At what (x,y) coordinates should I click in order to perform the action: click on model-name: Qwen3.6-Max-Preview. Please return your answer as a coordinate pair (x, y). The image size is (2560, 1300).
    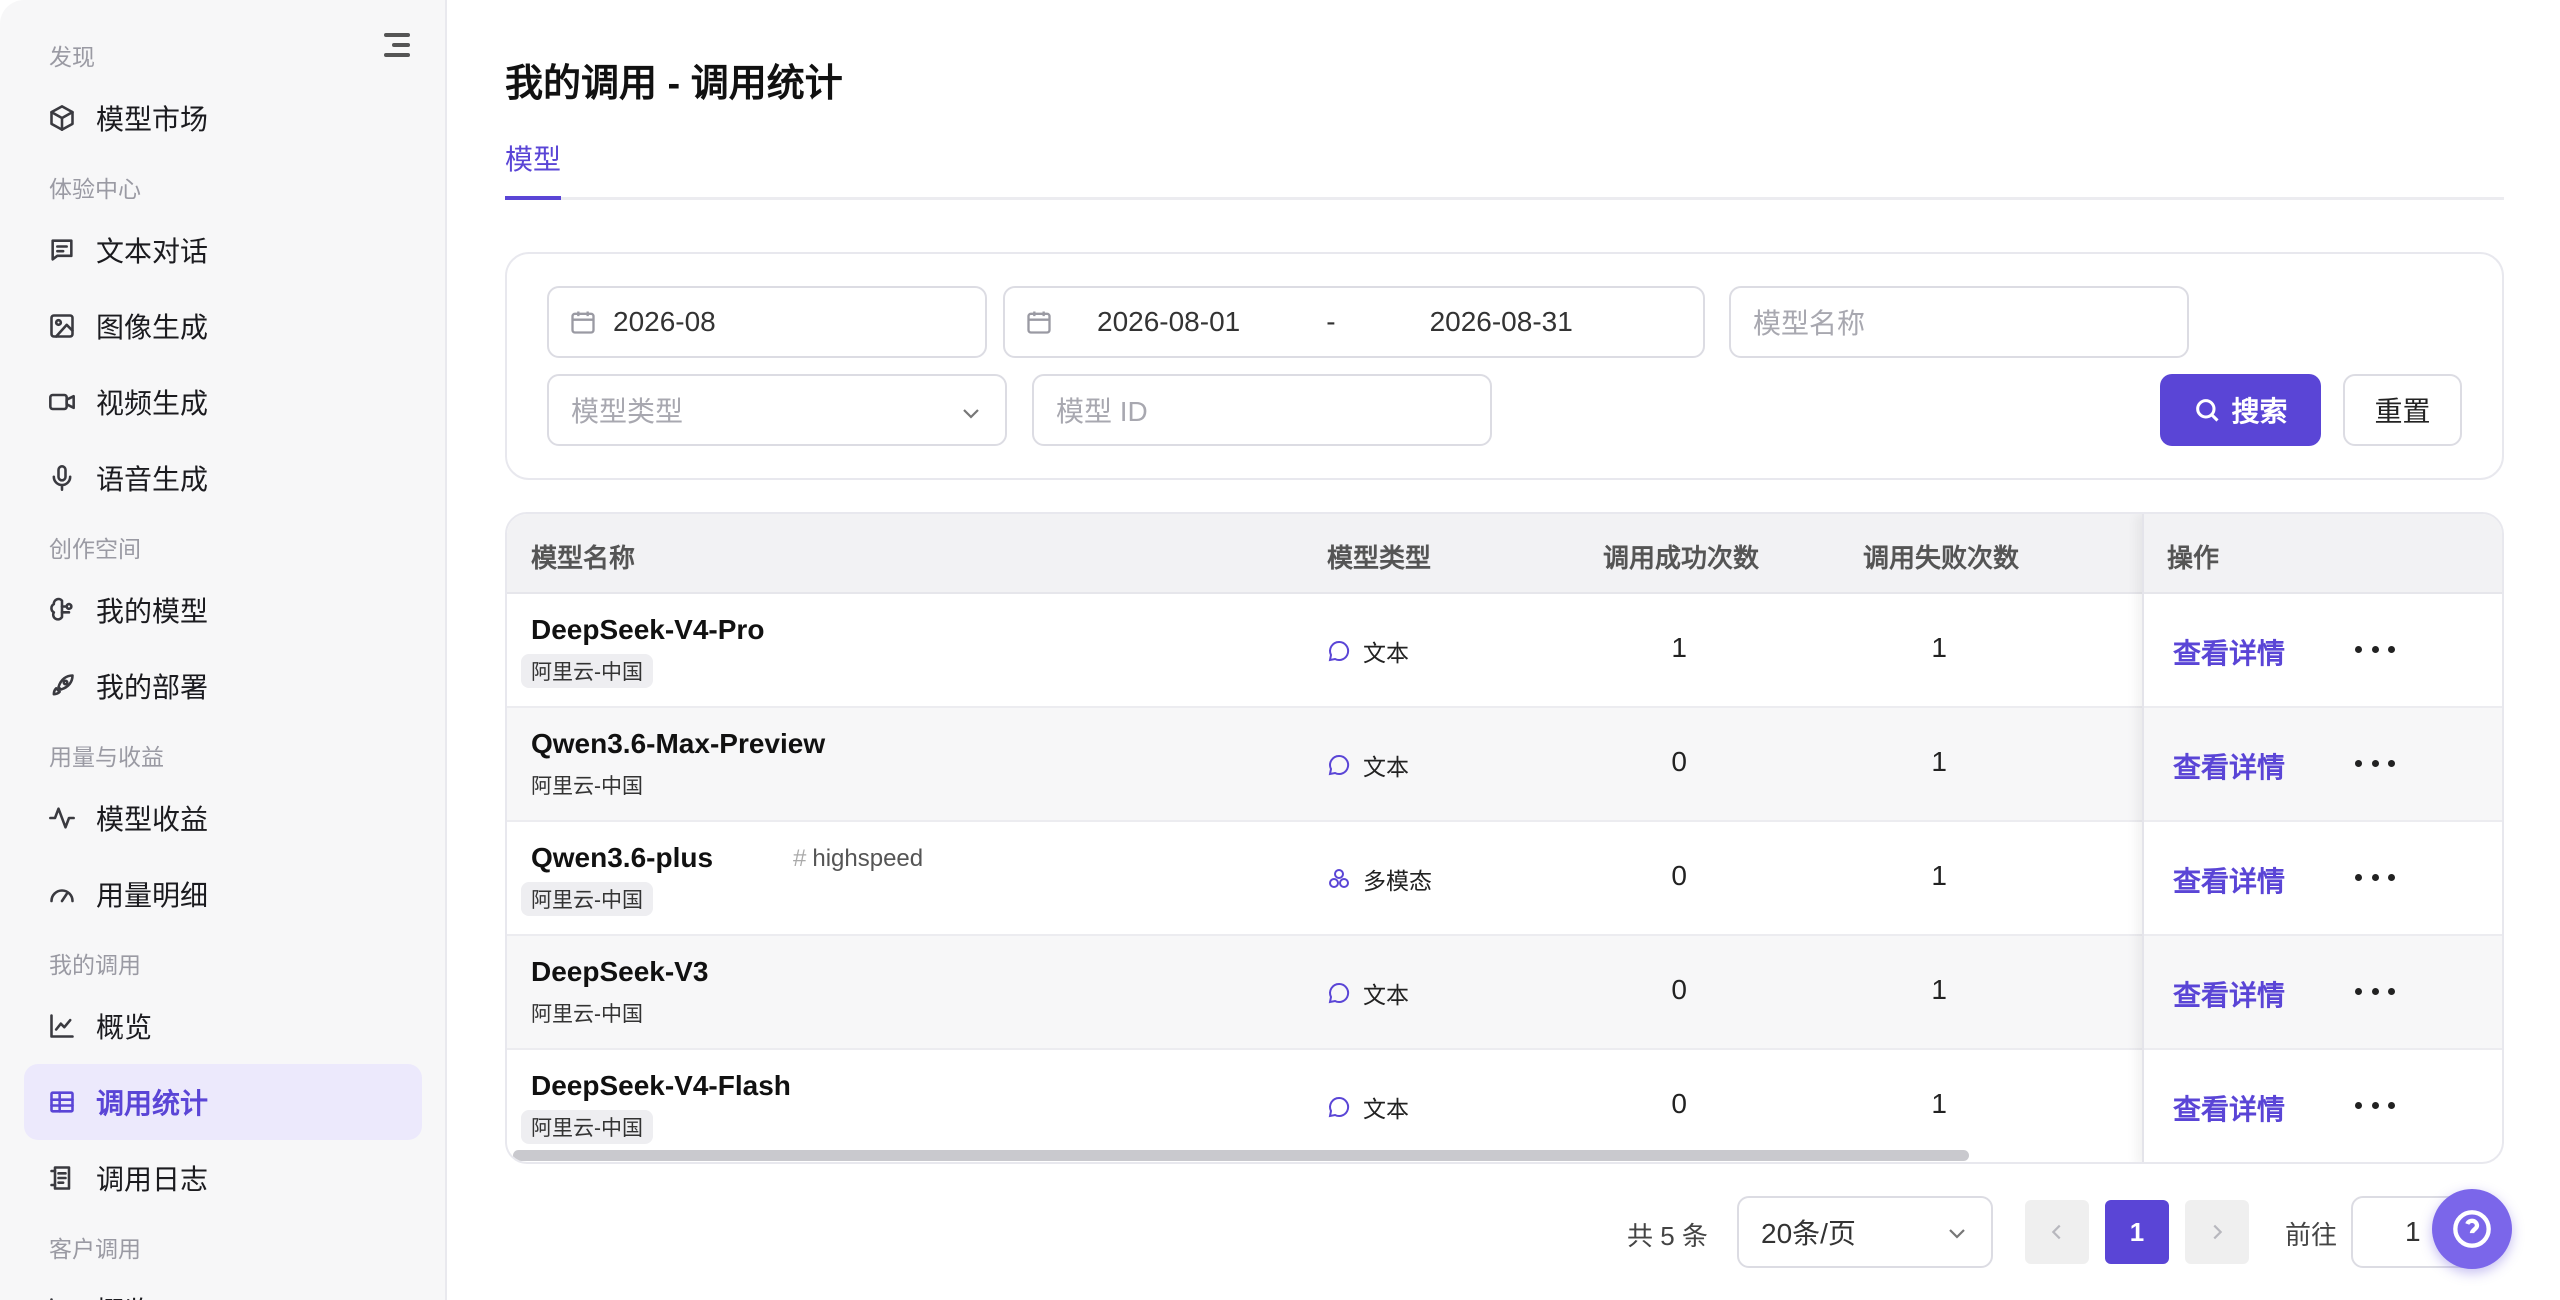
    Looking at the image, I should click on (678, 743).